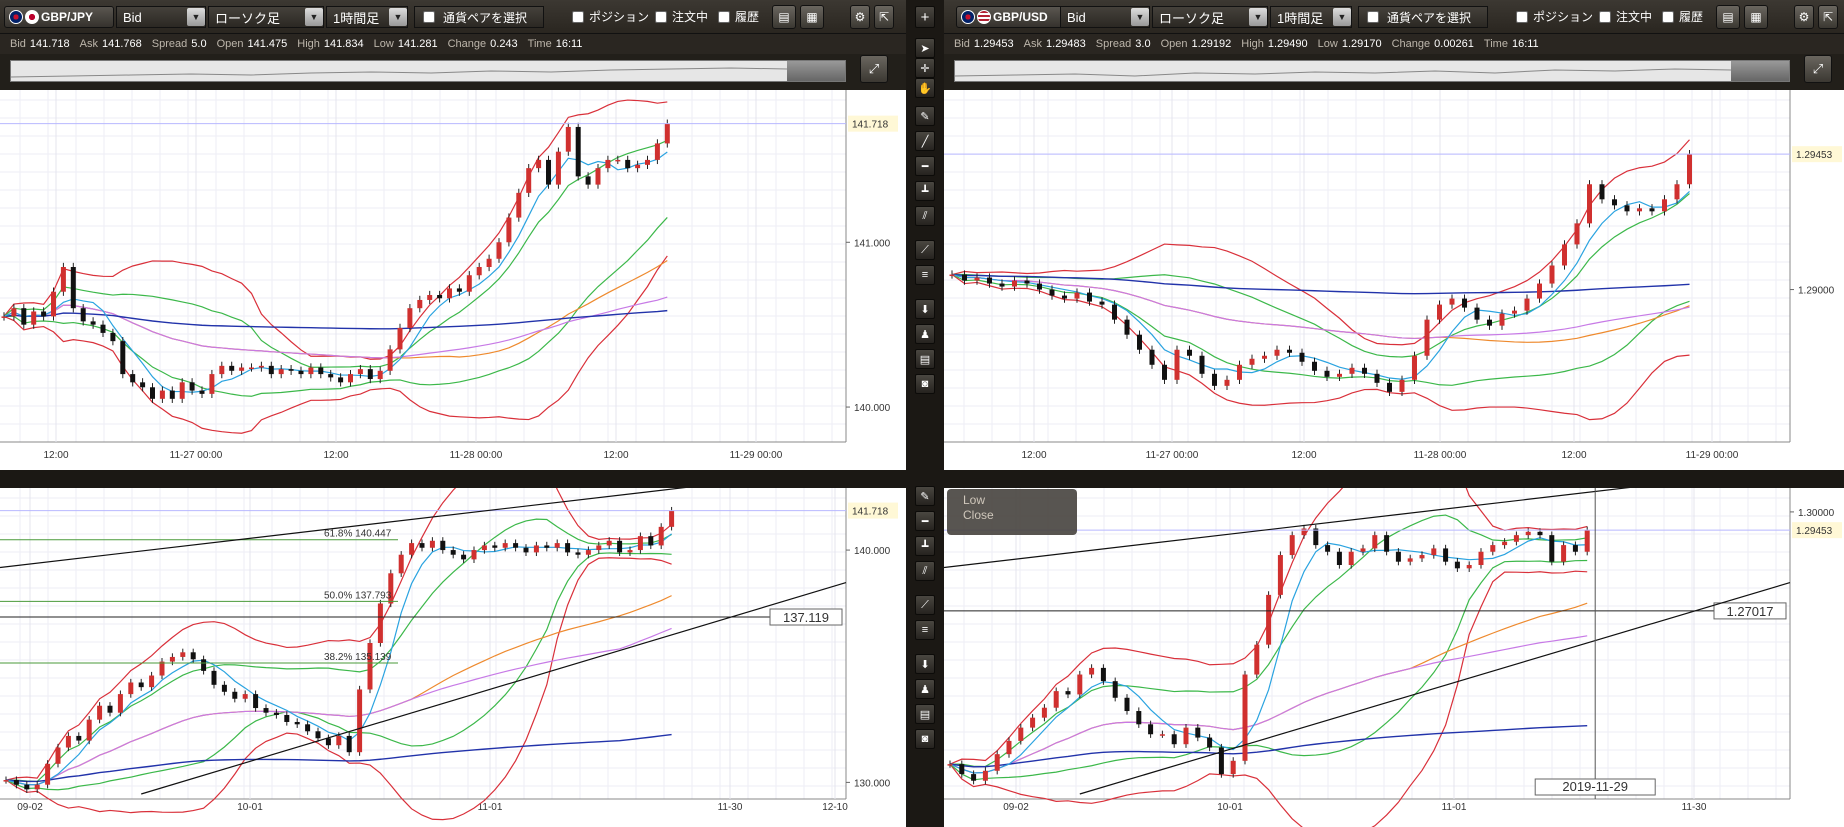 The height and width of the screenshot is (827, 1844). Describe the element at coordinates (428, 71) in the screenshot. I see `navigator-strip-left` at that location.